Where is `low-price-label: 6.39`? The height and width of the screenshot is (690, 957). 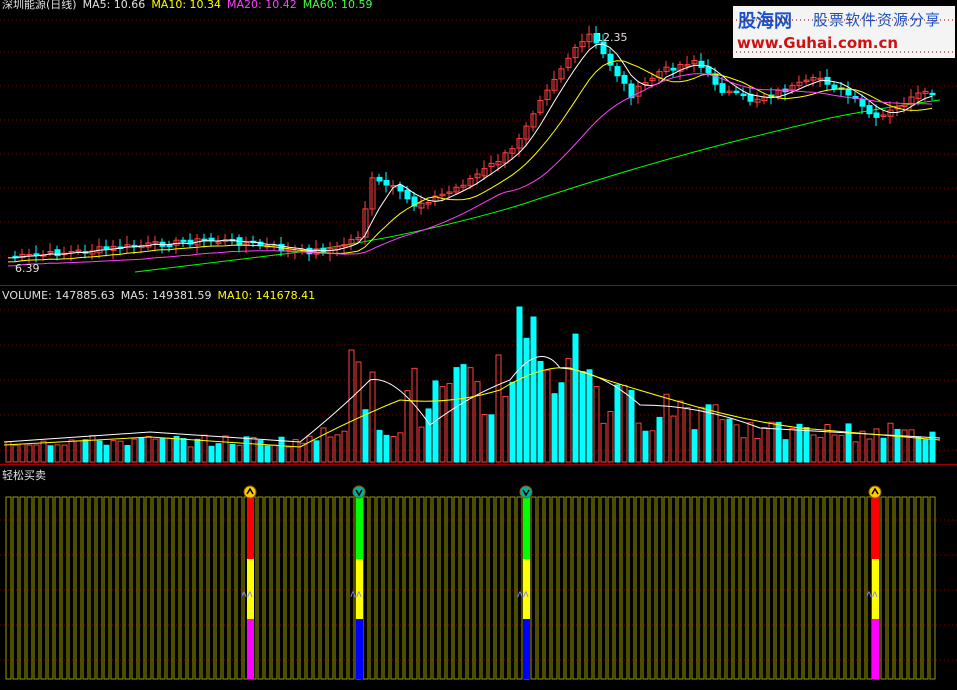
low-price-label: 6.39 is located at coordinates (27, 268).